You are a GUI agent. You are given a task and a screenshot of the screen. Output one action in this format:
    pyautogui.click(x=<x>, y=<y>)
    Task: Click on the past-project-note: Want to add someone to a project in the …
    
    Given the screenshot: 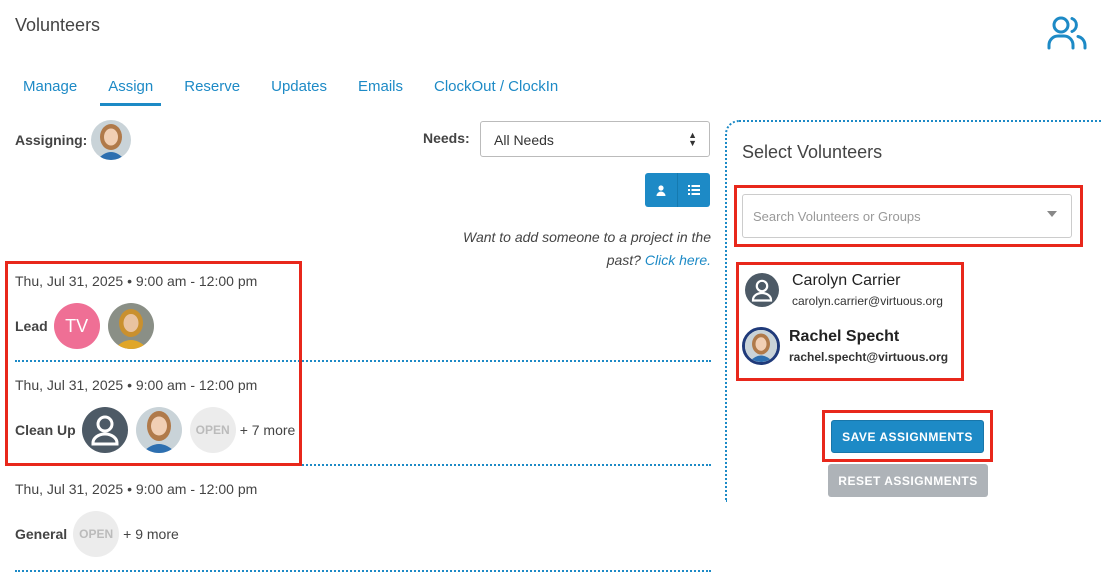 What is the action you would take?
    pyautogui.click(x=570, y=249)
    